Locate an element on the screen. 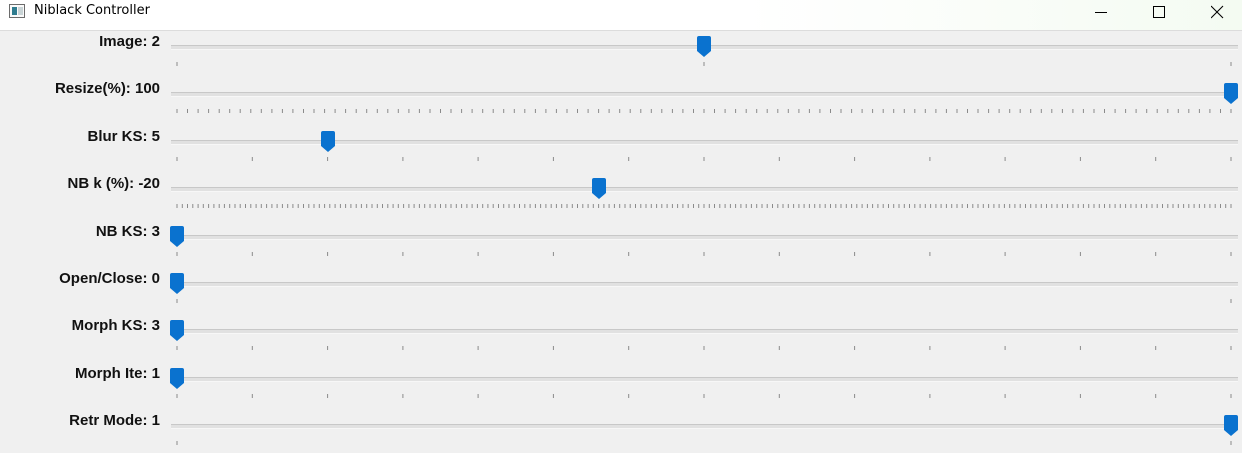  trackbar-label-morph-ite: Morph Ite: 1 is located at coordinates (117, 373).